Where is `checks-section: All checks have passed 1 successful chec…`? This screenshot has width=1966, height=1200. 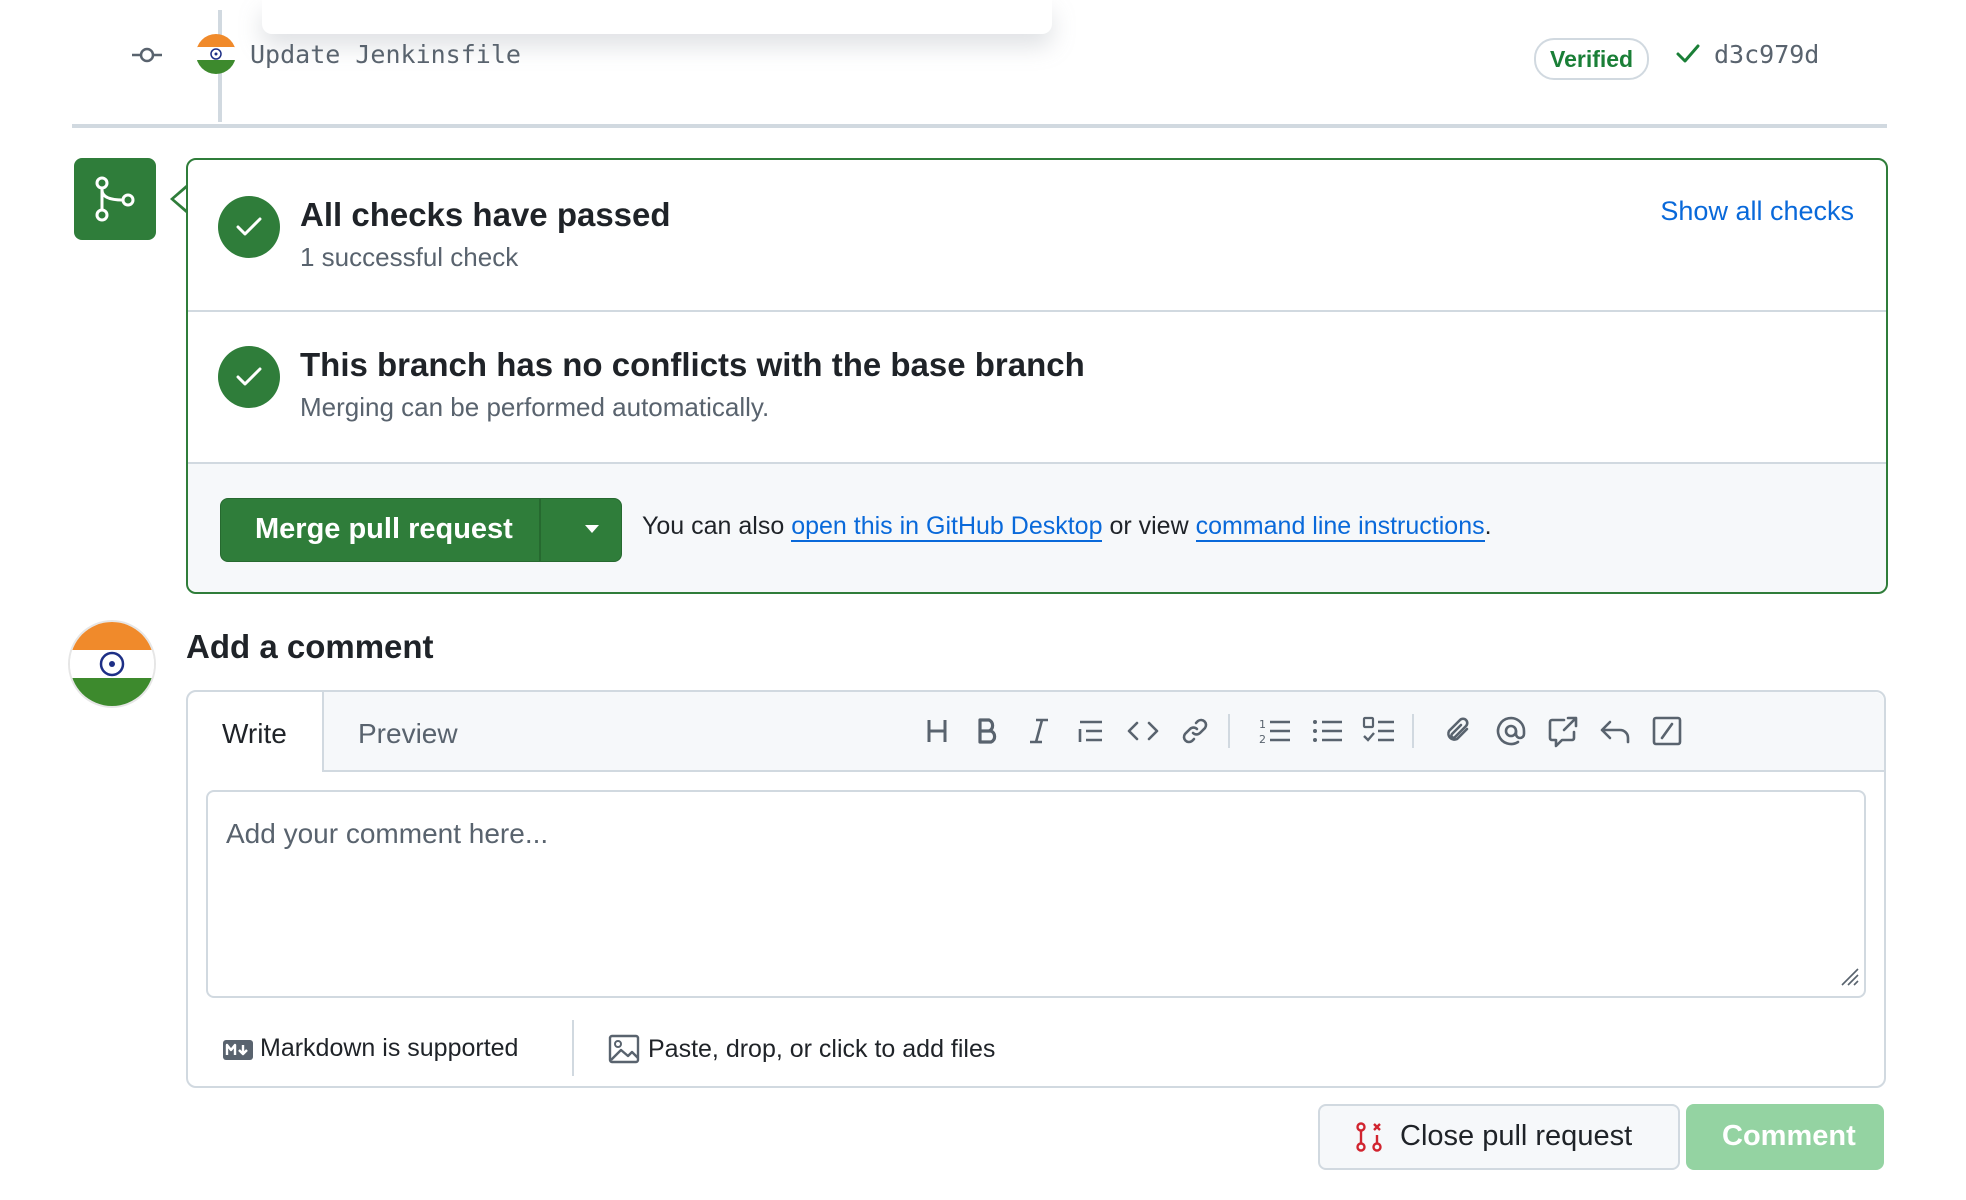 checks-section: All checks have passed 1 successful chec… is located at coordinates (1037, 236).